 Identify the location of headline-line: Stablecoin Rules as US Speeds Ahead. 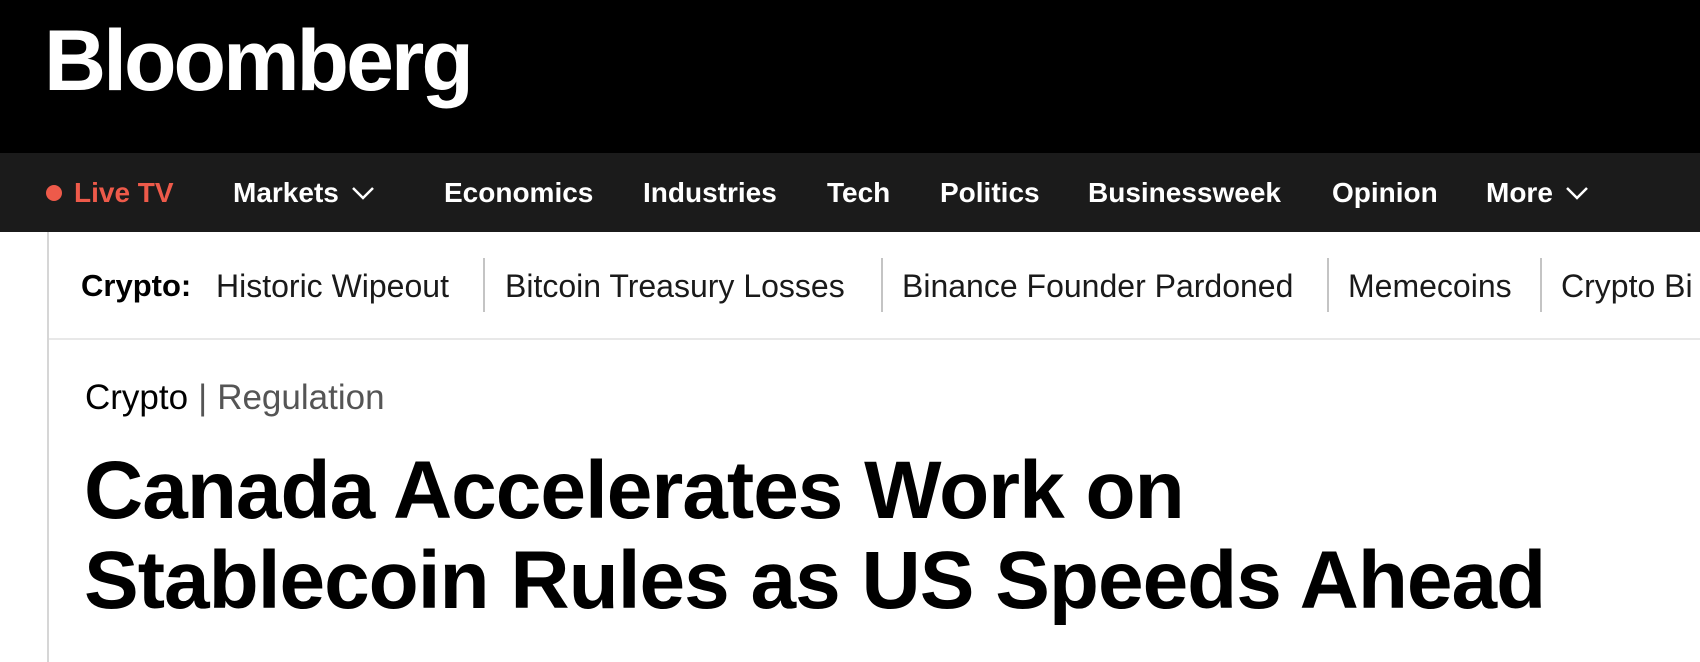
(815, 580).